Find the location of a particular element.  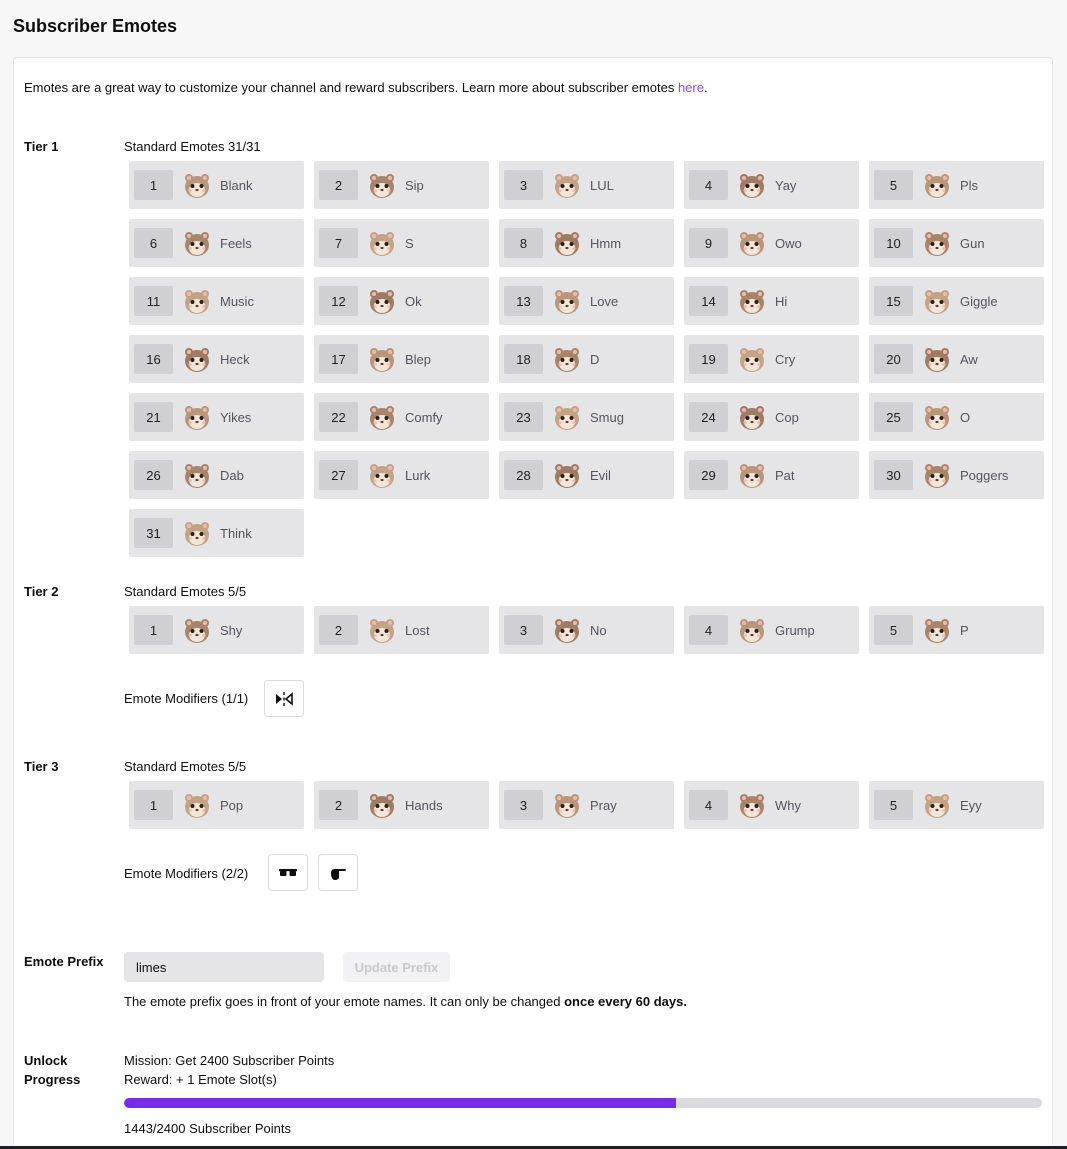

unlock-progress-label: Unlock Progress is located at coordinates (52, 1070).